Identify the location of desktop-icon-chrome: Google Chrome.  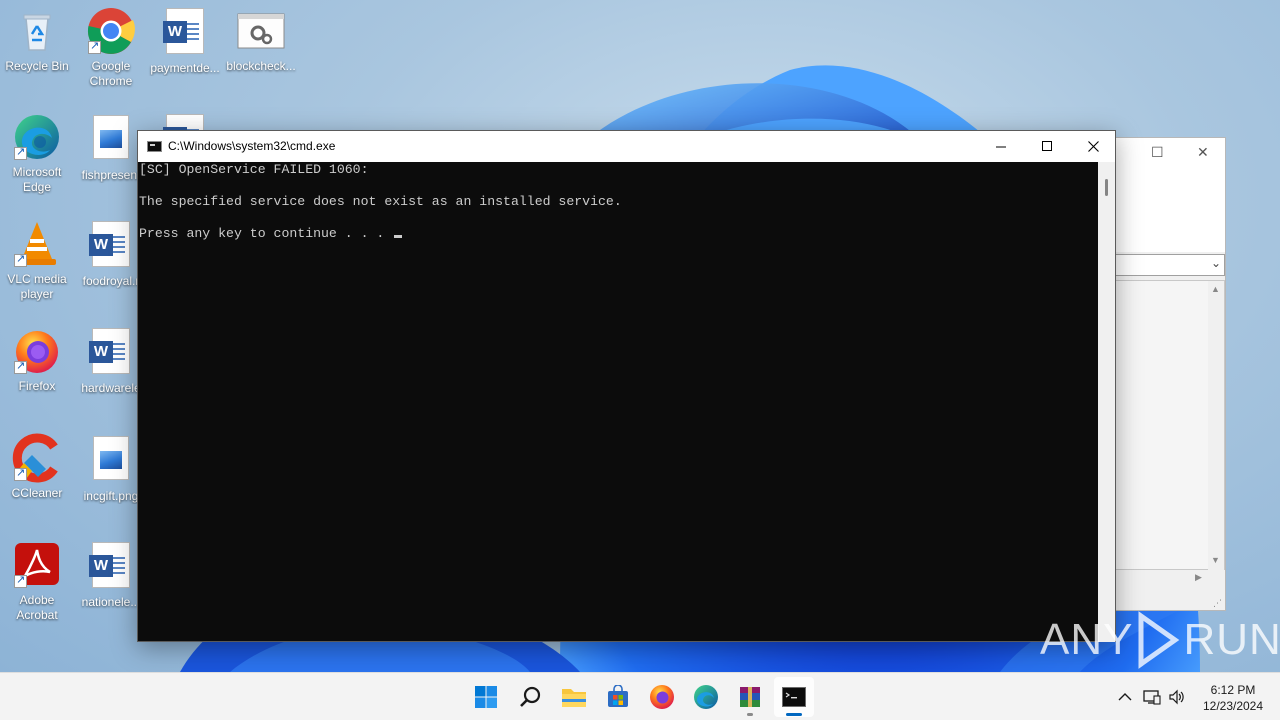
(111, 47).